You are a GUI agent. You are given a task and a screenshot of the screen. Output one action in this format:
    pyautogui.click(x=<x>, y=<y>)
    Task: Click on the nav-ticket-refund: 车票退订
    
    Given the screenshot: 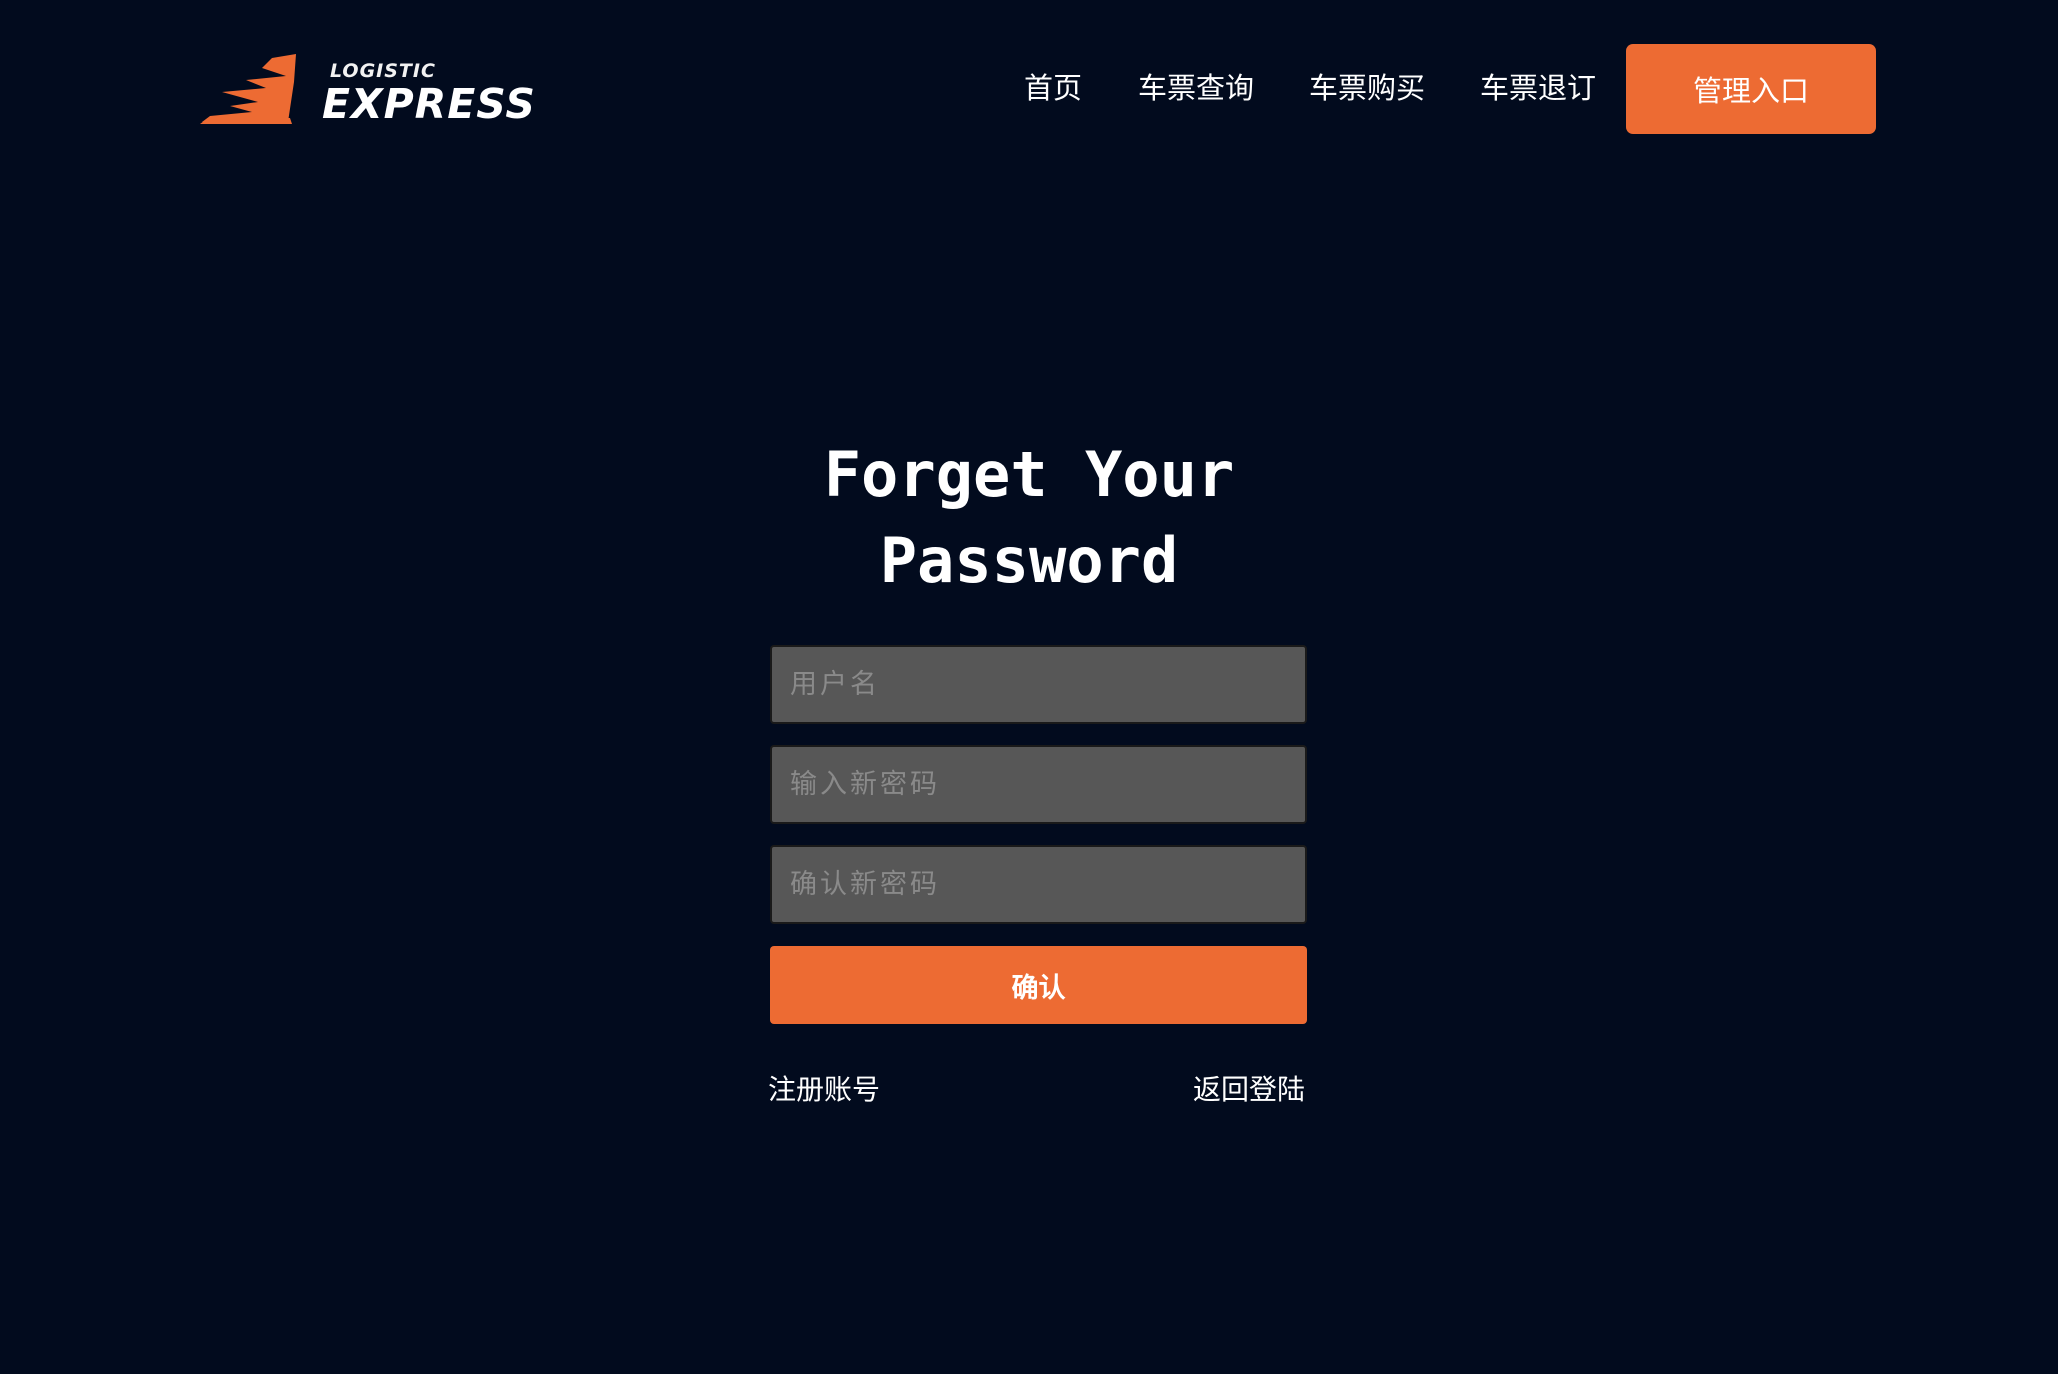 What is the action you would take?
    pyautogui.click(x=1538, y=88)
    